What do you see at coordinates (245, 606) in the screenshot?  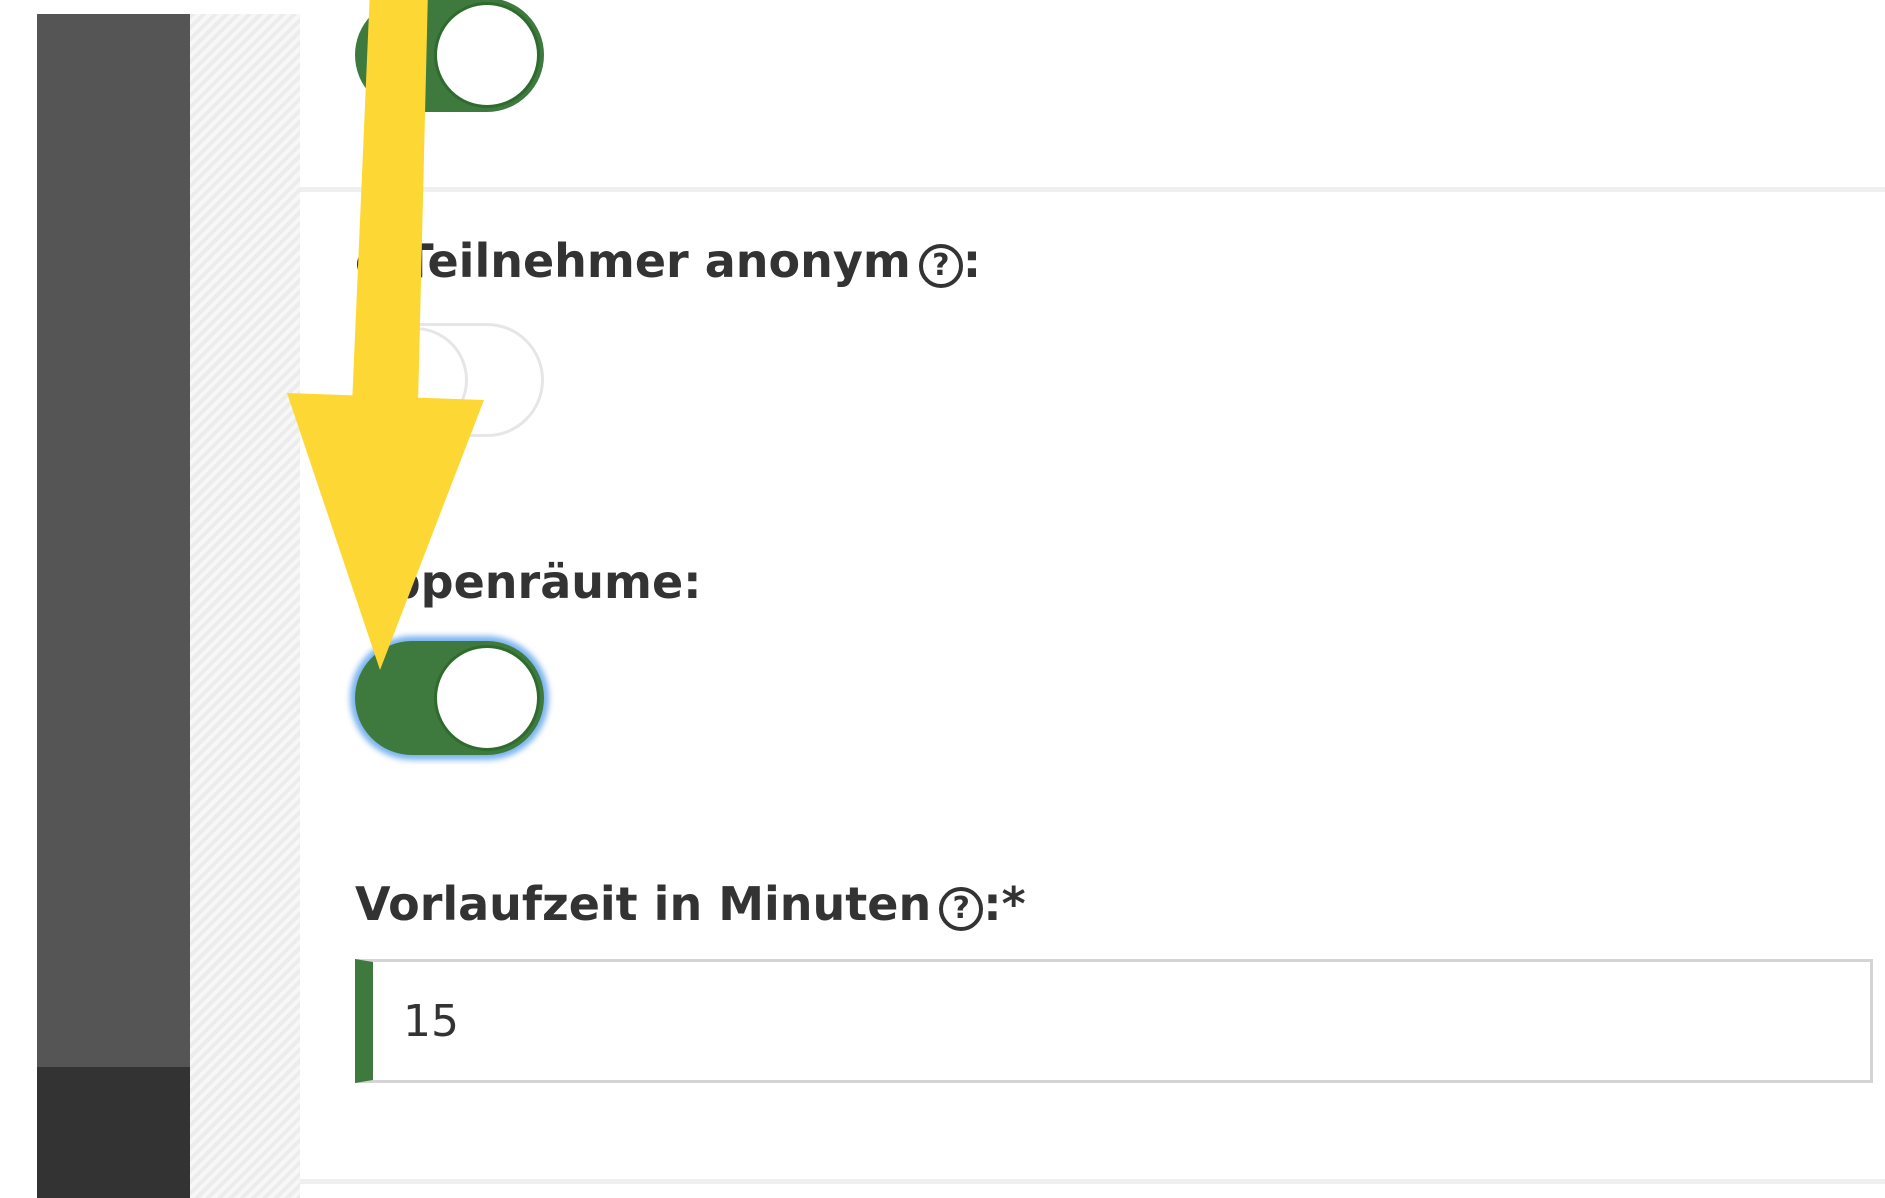 I see `hatched-gutter` at bounding box center [245, 606].